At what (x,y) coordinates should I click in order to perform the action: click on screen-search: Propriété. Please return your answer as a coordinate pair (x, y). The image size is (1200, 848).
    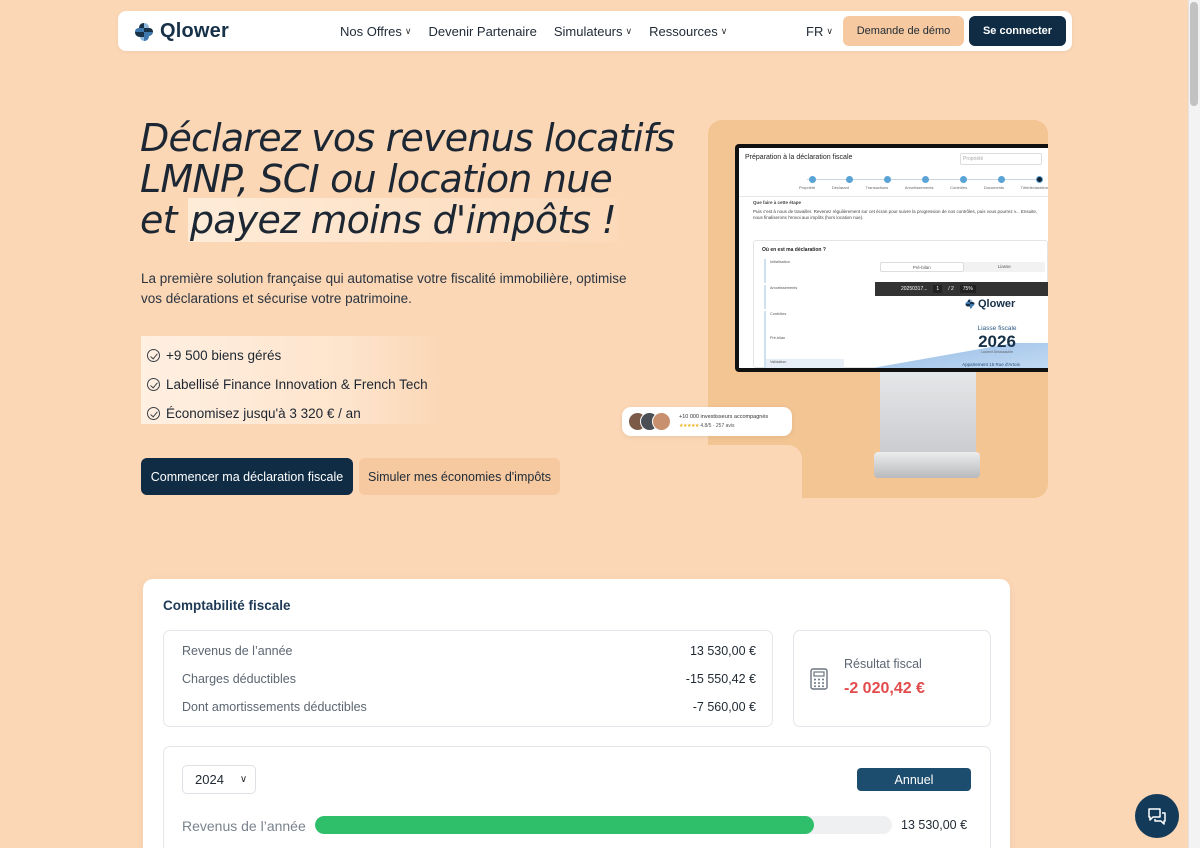
    Looking at the image, I should click on (1001, 159).